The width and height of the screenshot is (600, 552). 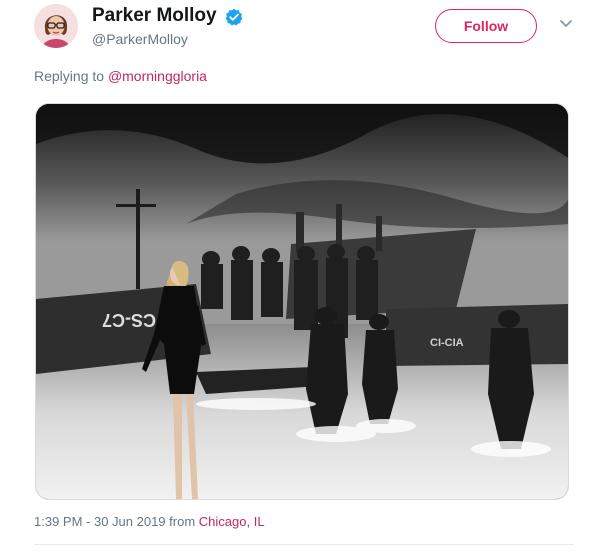 I want to click on author-name: Parker Molloy, so click(x=154, y=15).